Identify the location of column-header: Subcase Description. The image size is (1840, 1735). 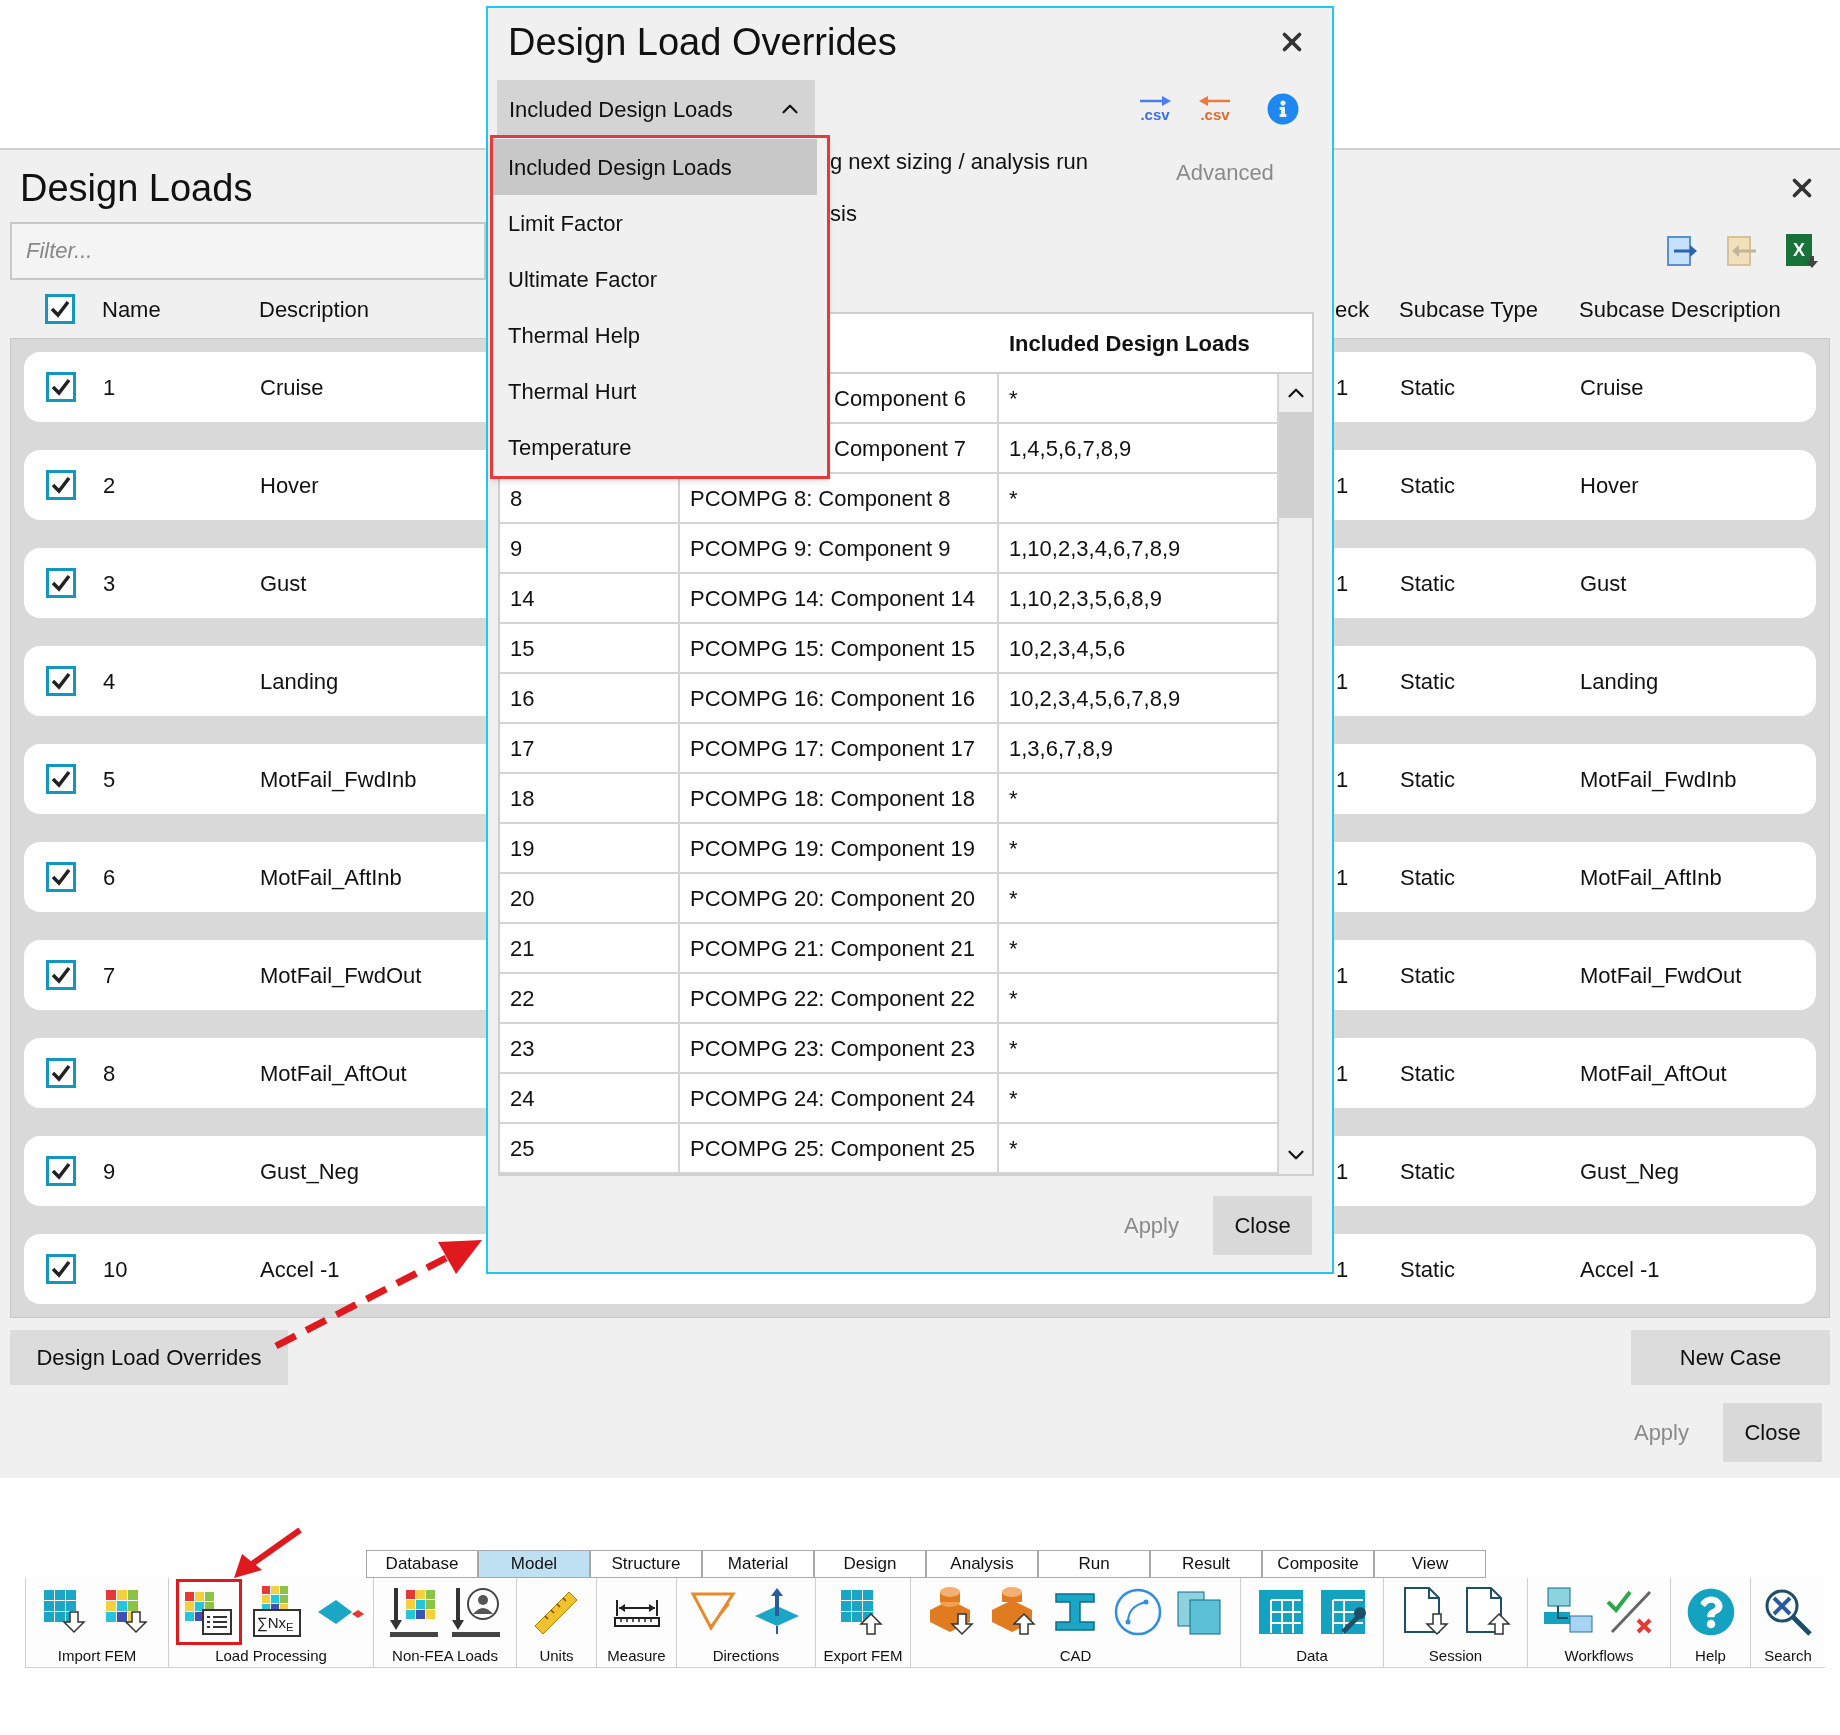
(1680, 309).